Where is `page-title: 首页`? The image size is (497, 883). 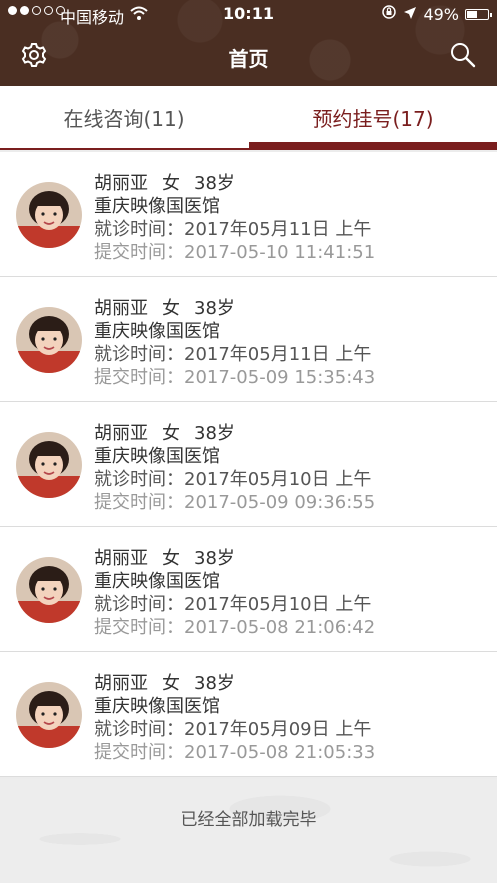 page-title: 首页 is located at coordinates (248, 59).